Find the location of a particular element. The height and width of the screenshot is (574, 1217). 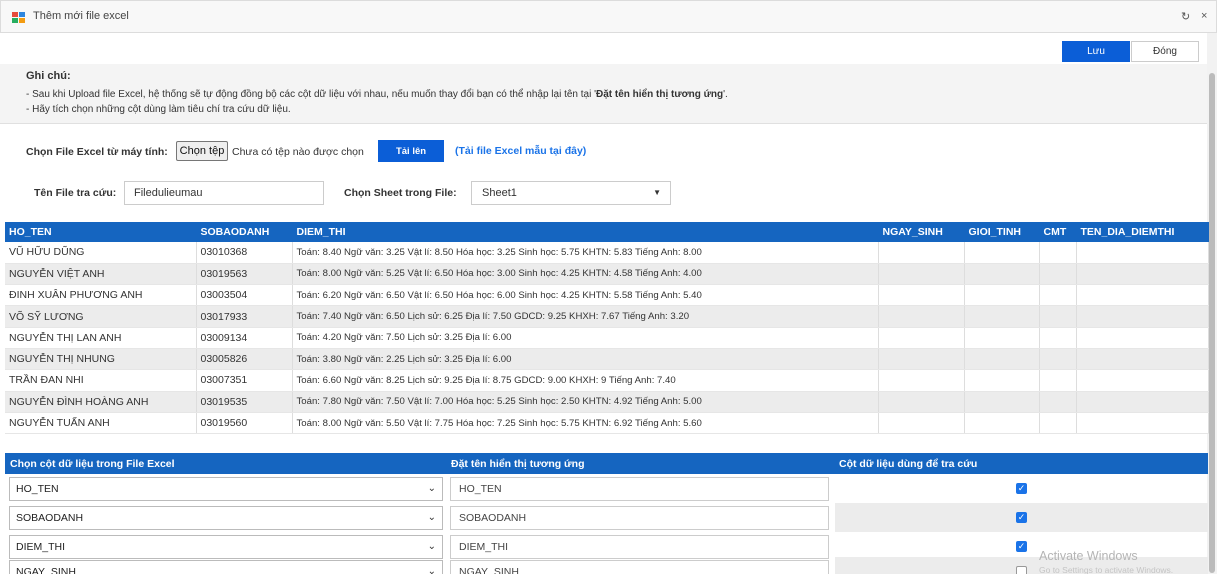

mapping-header-lookup: Cột dữ liệu dùng để tra cứu is located at coordinates (908, 464).